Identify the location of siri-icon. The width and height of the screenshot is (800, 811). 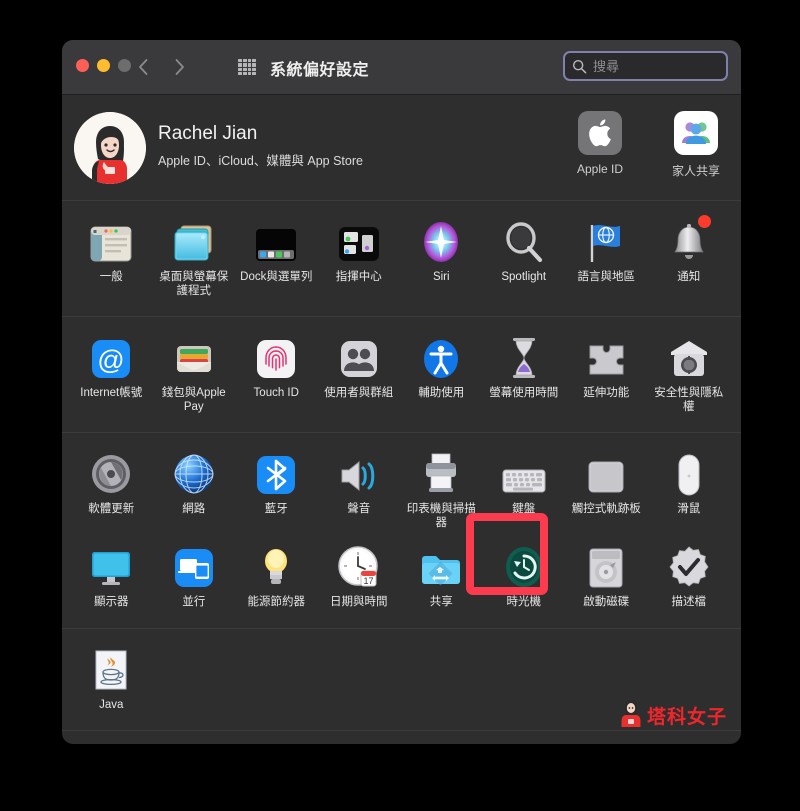
(441, 240).